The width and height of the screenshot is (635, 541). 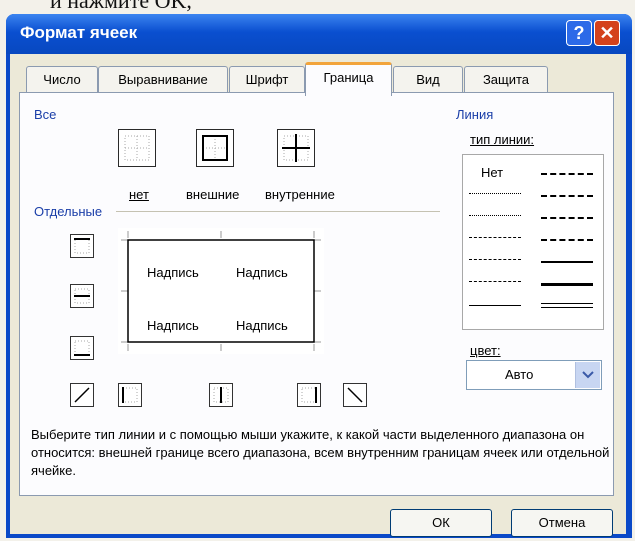 I want to click on border-diagonal-up-button, so click(x=82, y=395).